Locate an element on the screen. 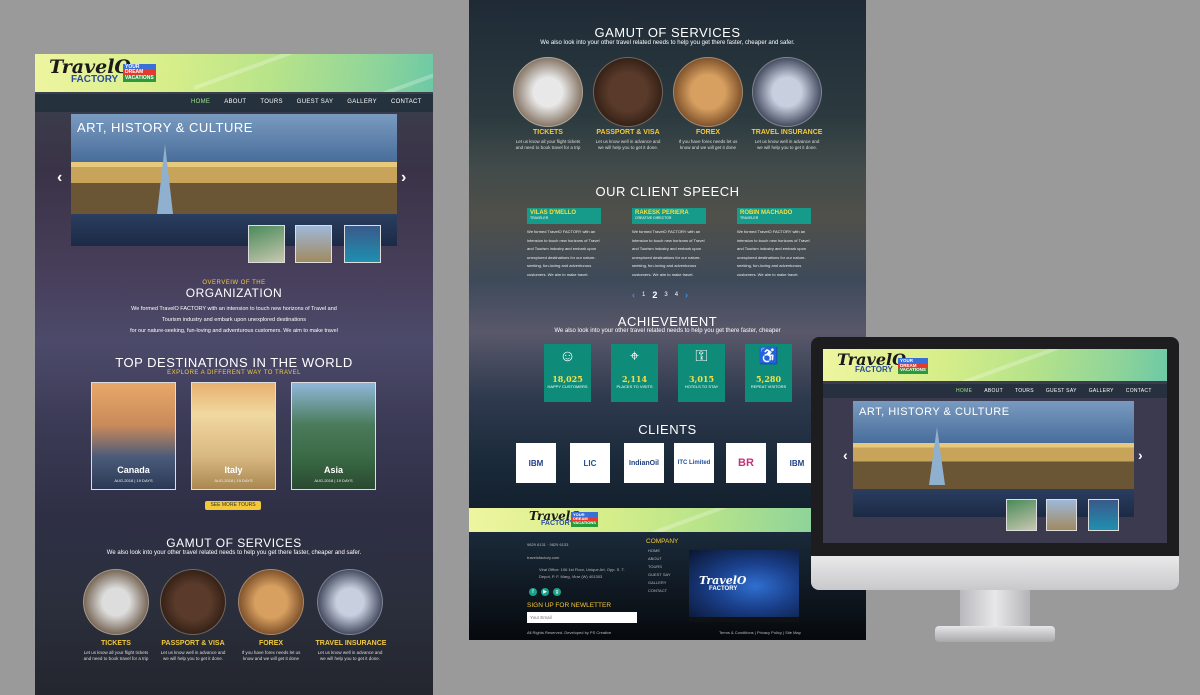 The image size is (1200, 695). newsletter-email-input is located at coordinates (582, 617).